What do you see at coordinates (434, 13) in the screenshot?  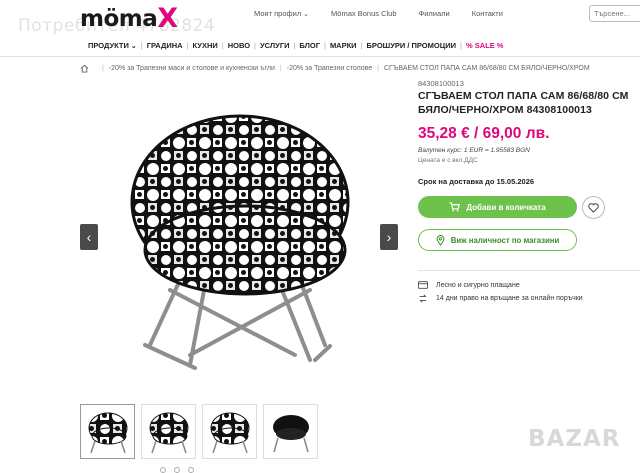 I see `stores-link: Филиали` at bounding box center [434, 13].